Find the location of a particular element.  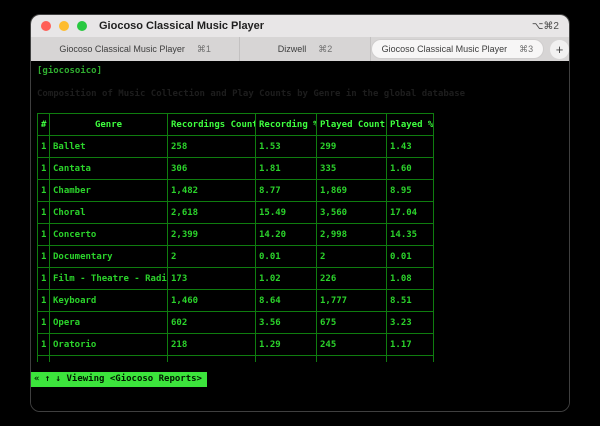

new-tab-button: + is located at coordinates (559, 49).